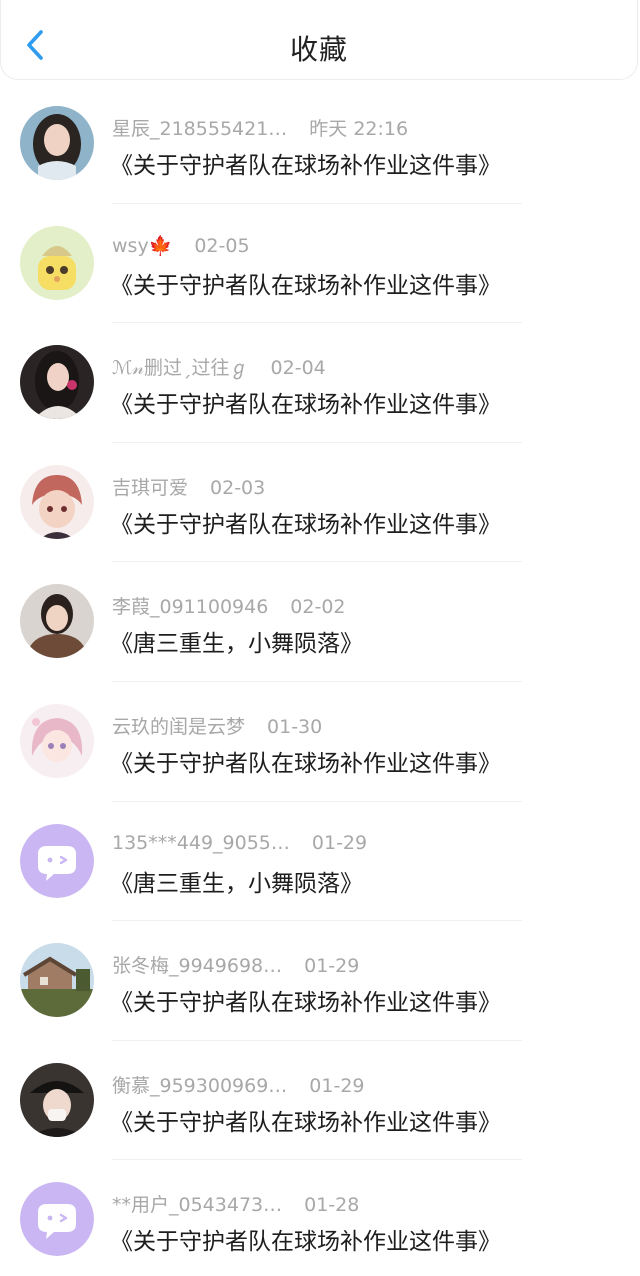 The width and height of the screenshot is (640, 1276). Describe the element at coordinates (295, 726) in the screenshot. I see `timestamp: 01-30` at that location.